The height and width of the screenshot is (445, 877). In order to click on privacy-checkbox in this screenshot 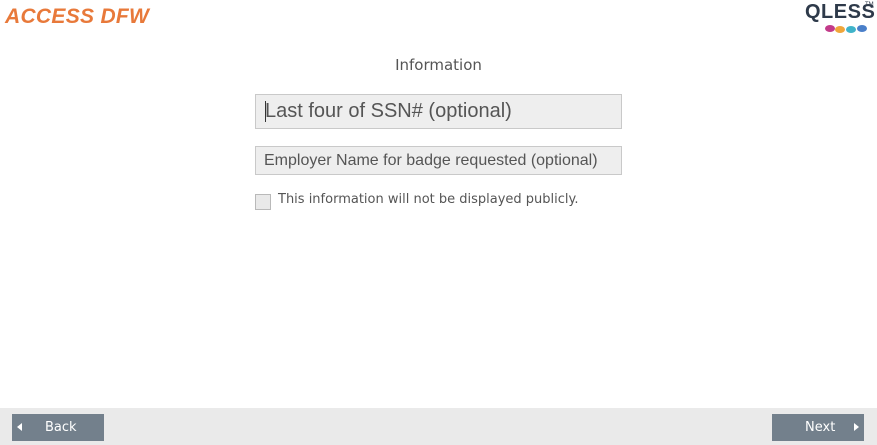, I will do `click(263, 202)`.